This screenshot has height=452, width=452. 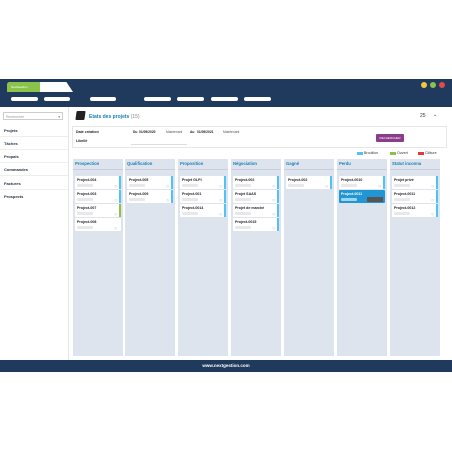 What do you see at coordinates (192, 194) in the screenshot?
I see `project-card-name: Project-001` at bounding box center [192, 194].